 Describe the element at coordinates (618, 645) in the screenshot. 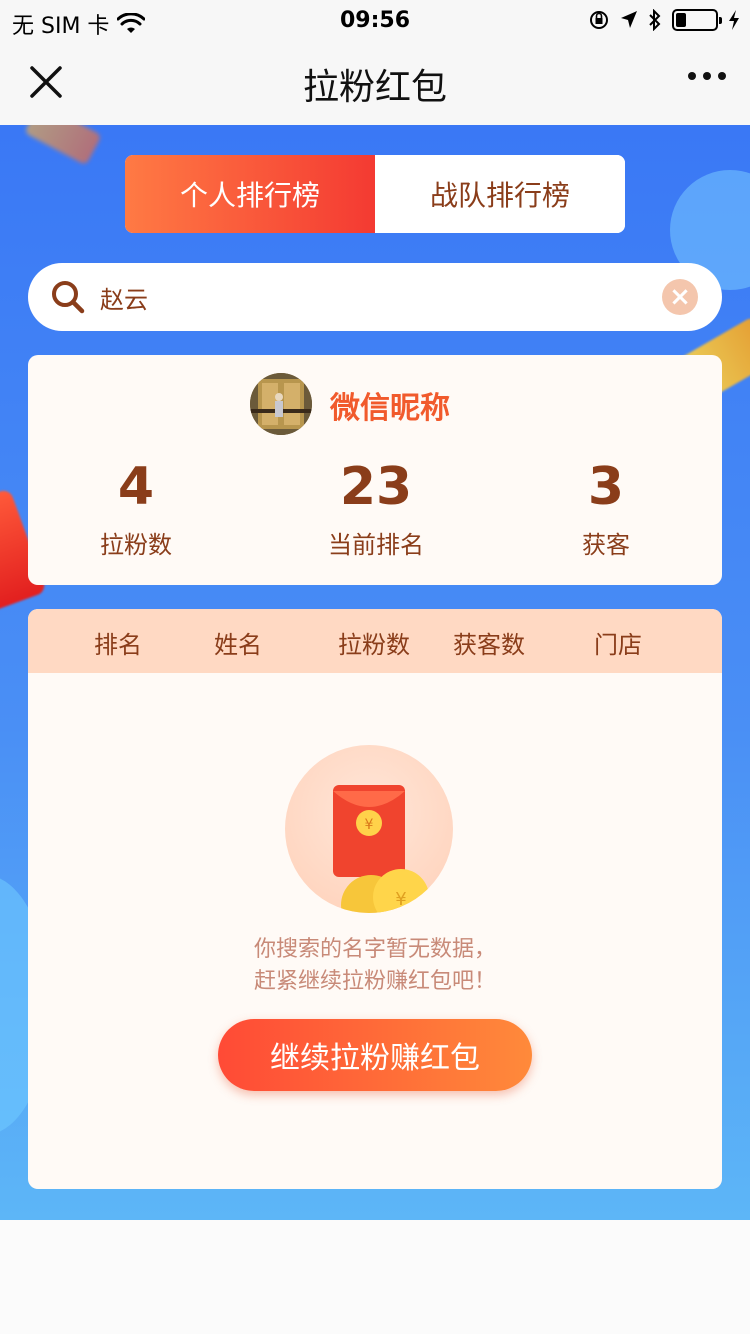

I see `column-header-store: 门店` at that location.